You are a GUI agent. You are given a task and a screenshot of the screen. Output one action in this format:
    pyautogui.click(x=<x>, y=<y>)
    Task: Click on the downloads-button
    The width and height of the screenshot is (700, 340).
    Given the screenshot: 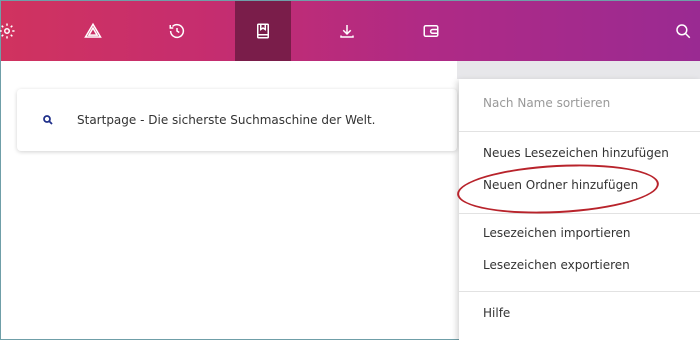 What is the action you would take?
    pyautogui.click(x=347, y=31)
    